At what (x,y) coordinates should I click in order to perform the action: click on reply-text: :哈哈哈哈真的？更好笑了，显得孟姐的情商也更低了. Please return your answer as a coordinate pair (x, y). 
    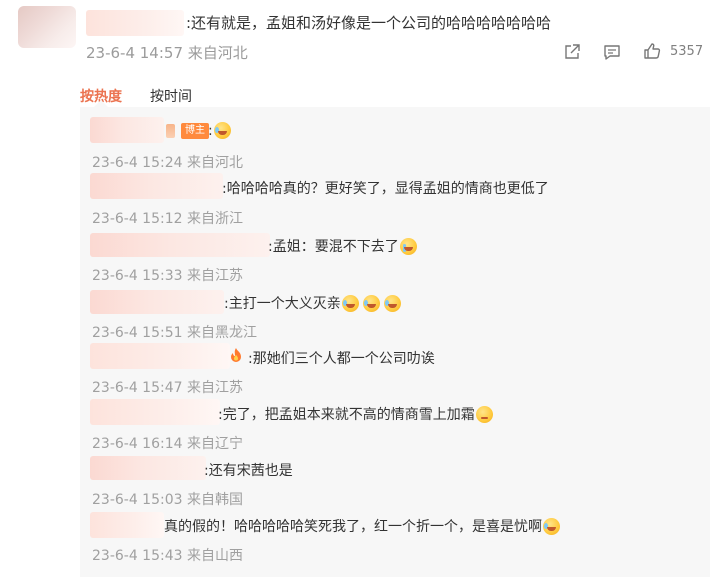
    Looking at the image, I should click on (385, 189).